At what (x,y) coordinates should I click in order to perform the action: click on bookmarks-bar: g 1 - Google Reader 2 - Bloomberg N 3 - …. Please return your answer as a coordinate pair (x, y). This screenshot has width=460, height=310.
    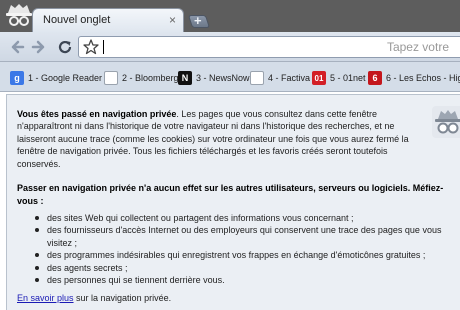
    Looking at the image, I should click on (230, 77).